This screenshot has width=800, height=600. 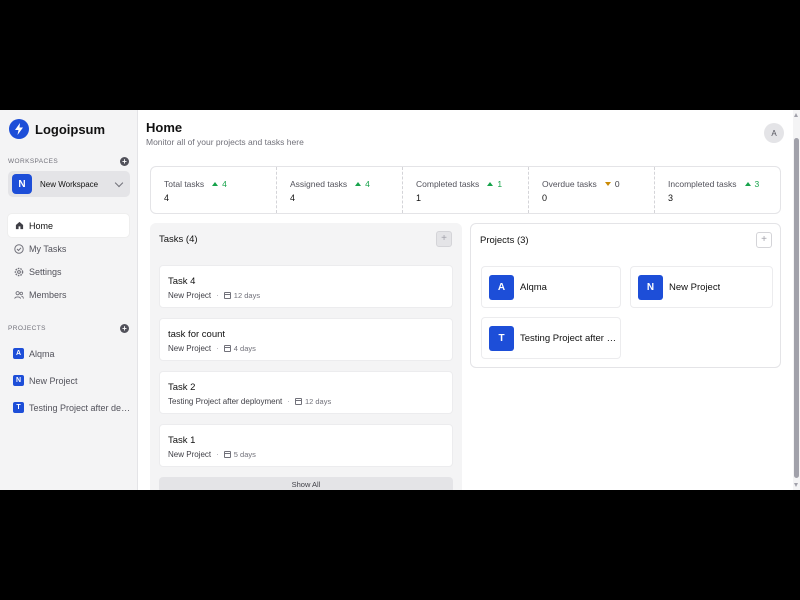 I want to click on task-due: 4 days, so click(x=244, y=348).